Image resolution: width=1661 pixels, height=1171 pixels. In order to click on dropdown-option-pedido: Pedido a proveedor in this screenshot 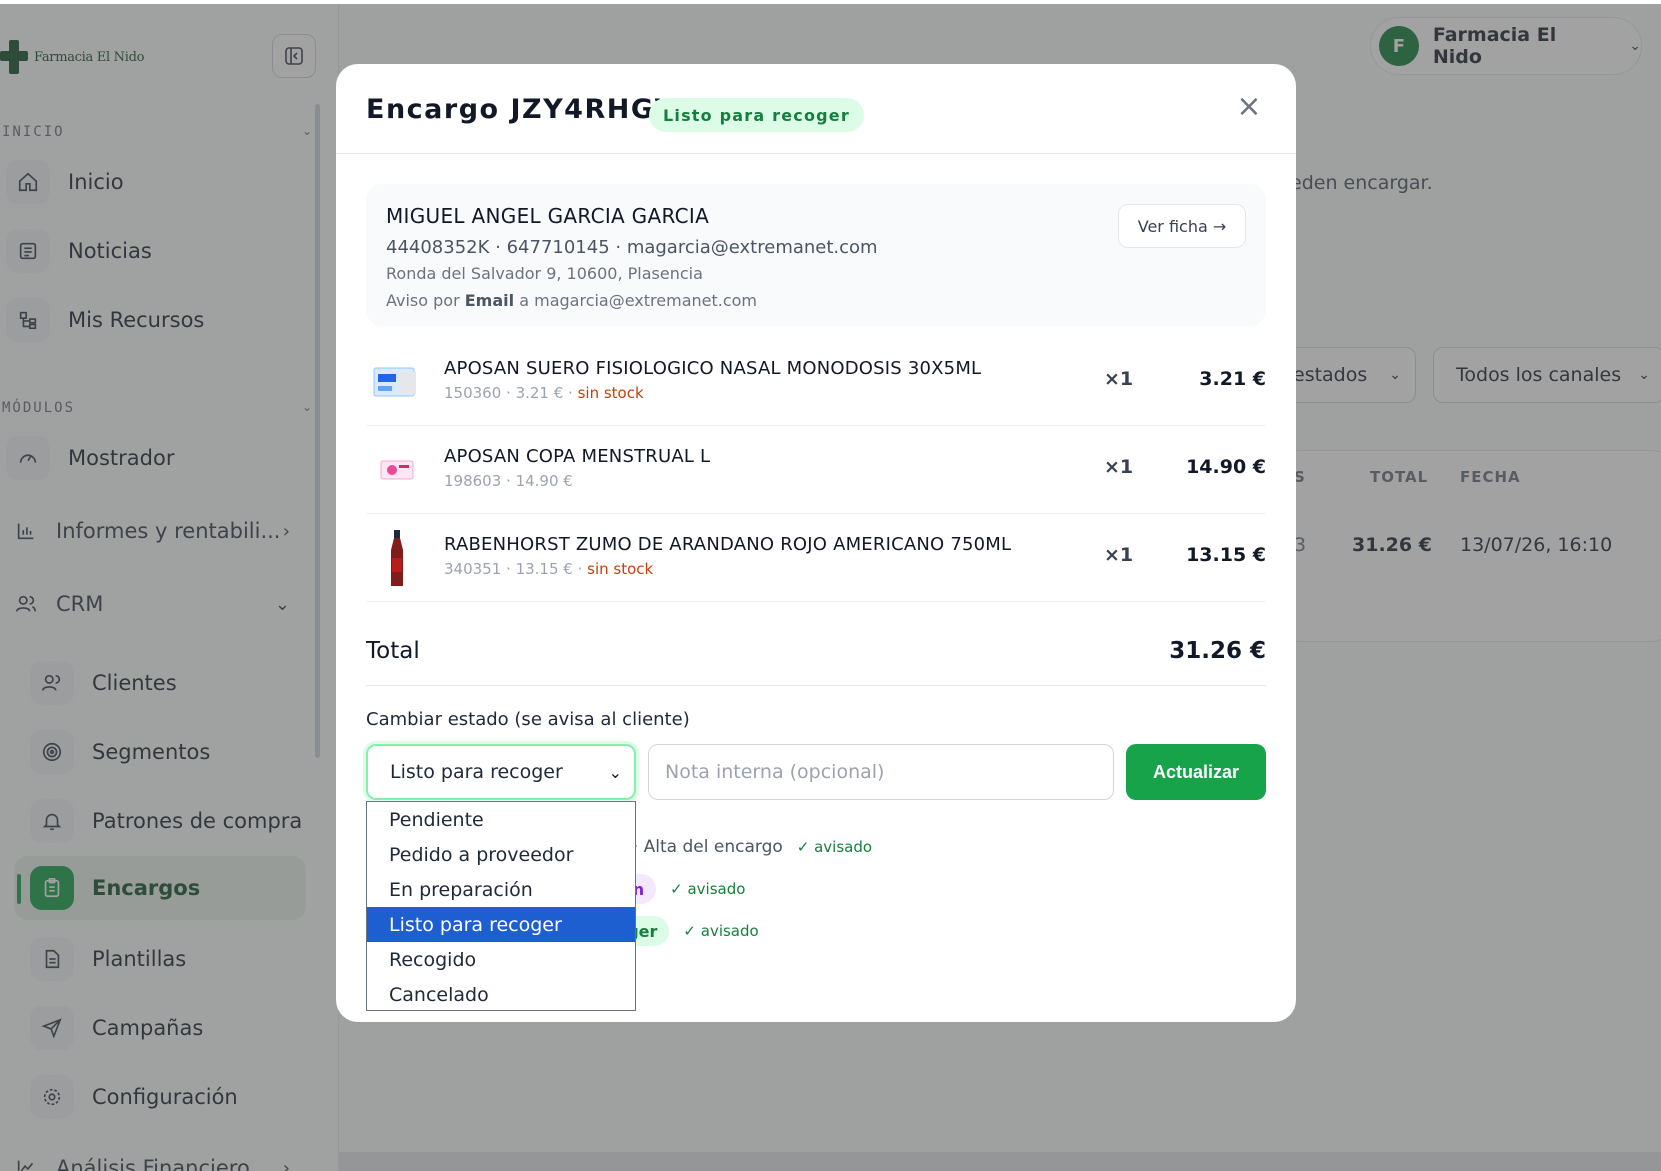, I will do `click(501, 854)`.